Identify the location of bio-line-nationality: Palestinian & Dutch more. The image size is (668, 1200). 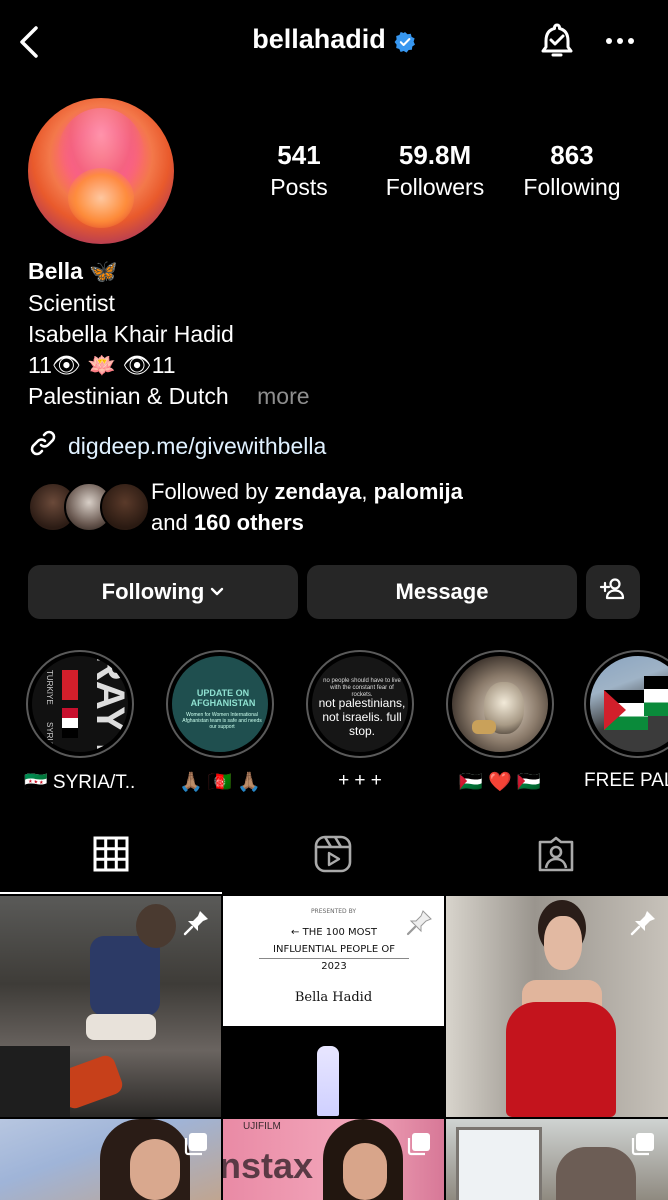
(169, 396).